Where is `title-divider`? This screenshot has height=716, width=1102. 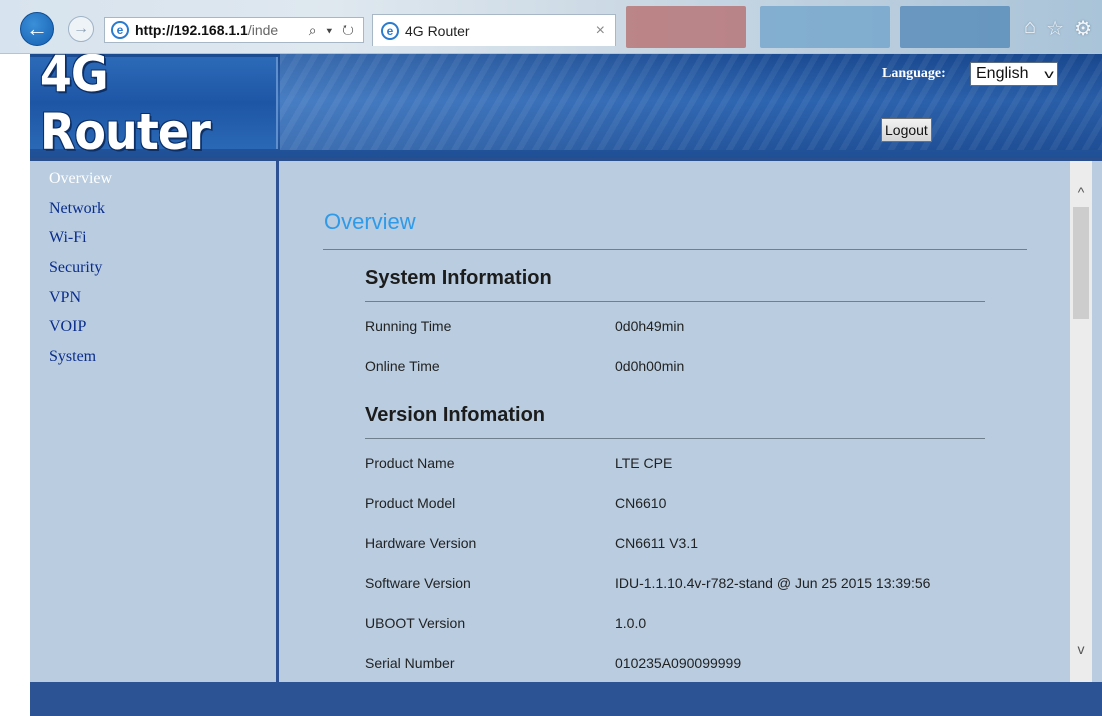 title-divider is located at coordinates (675, 249).